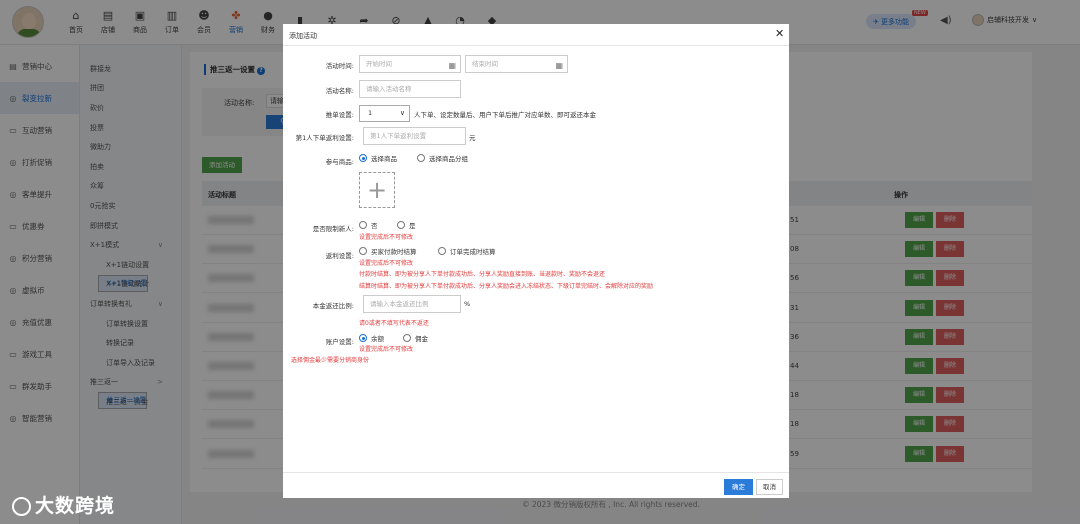 This screenshot has height=524, width=1080. Describe the element at coordinates (377, 339) in the screenshot. I see `account-opt1-label: 余额` at that location.